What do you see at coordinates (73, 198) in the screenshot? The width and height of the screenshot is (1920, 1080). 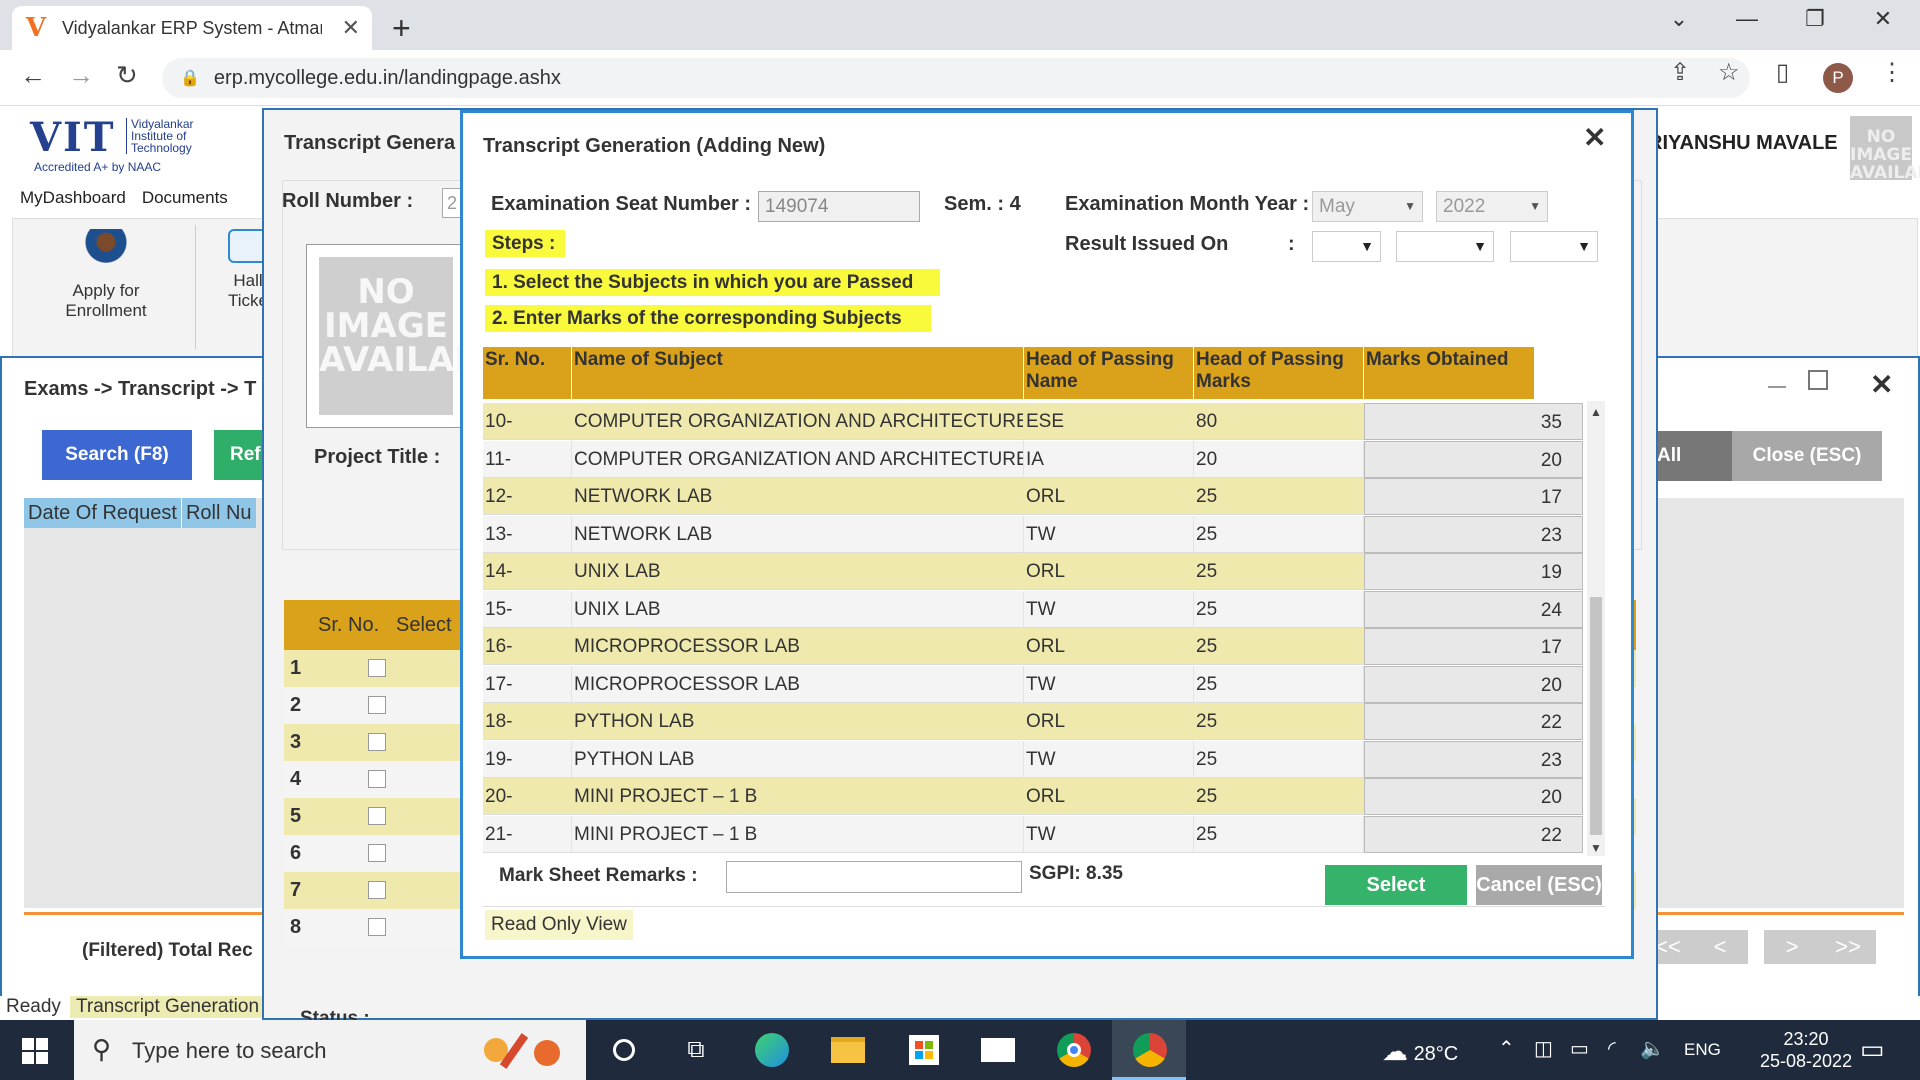 I see `menu-item-dashboard: MyDashboard` at bounding box center [73, 198].